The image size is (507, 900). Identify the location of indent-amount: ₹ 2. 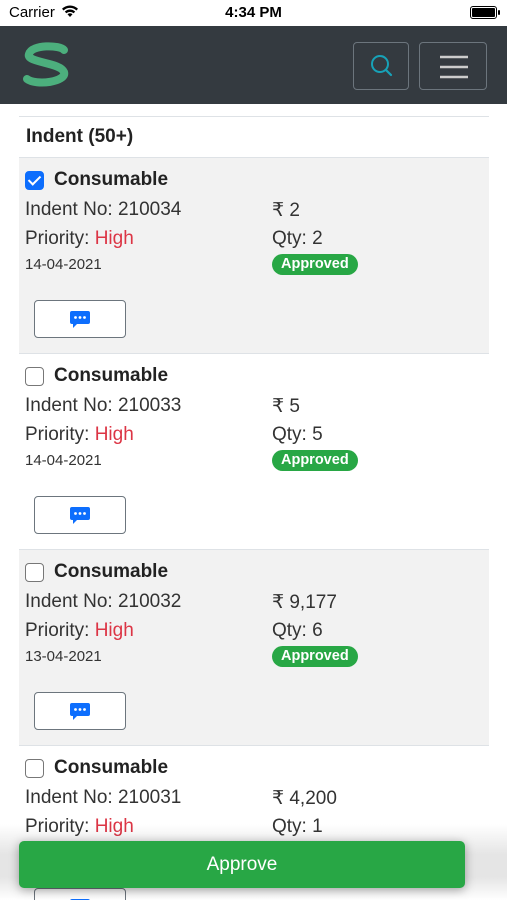
(286, 210).